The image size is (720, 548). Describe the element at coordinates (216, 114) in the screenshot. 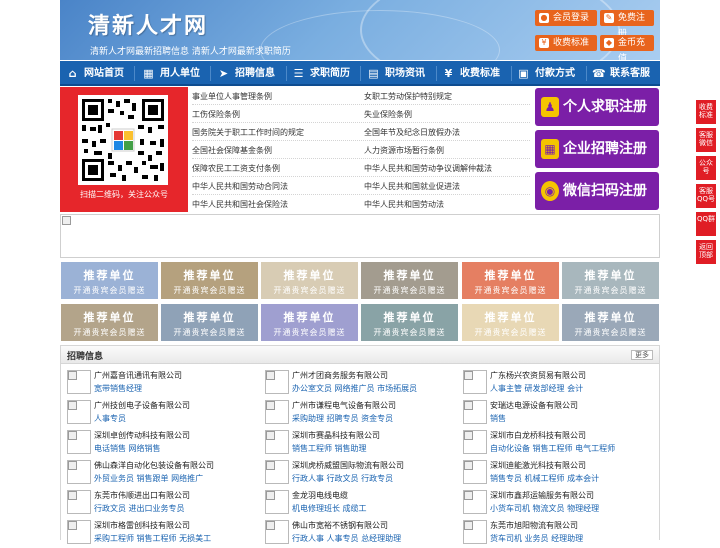

I see `regulation-link: 工伤保险条例` at that location.